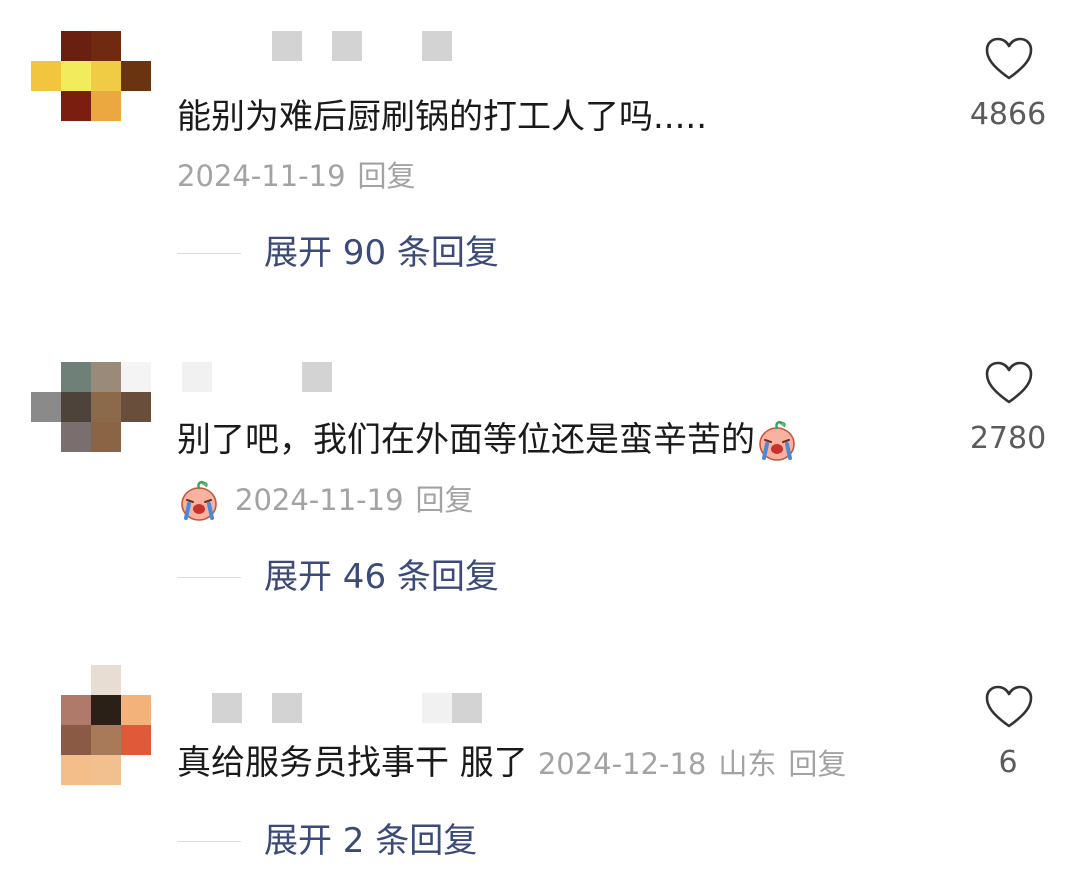 Image resolution: width=1080 pixels, height=873 pixels. I want to click on comment-meta: 2024-12-18 山东 回复, so click(698, 764).